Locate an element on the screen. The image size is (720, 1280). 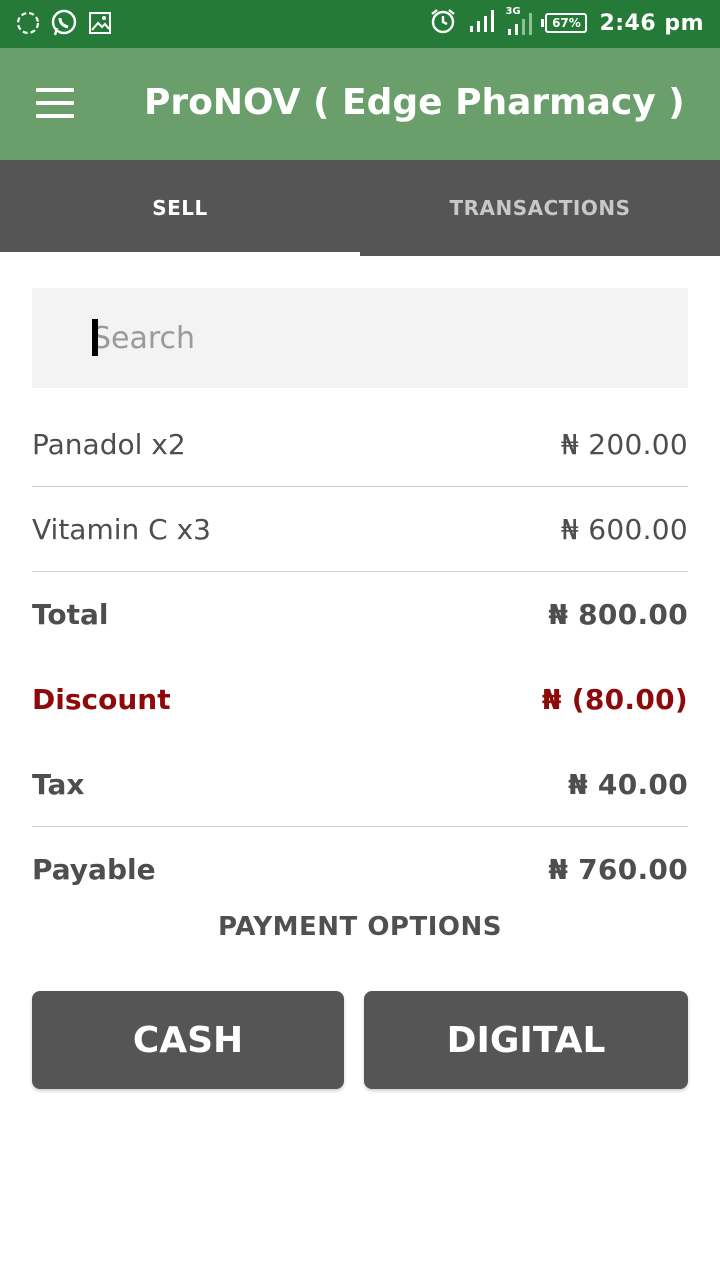
search-box is located at coordinates (360, 338).